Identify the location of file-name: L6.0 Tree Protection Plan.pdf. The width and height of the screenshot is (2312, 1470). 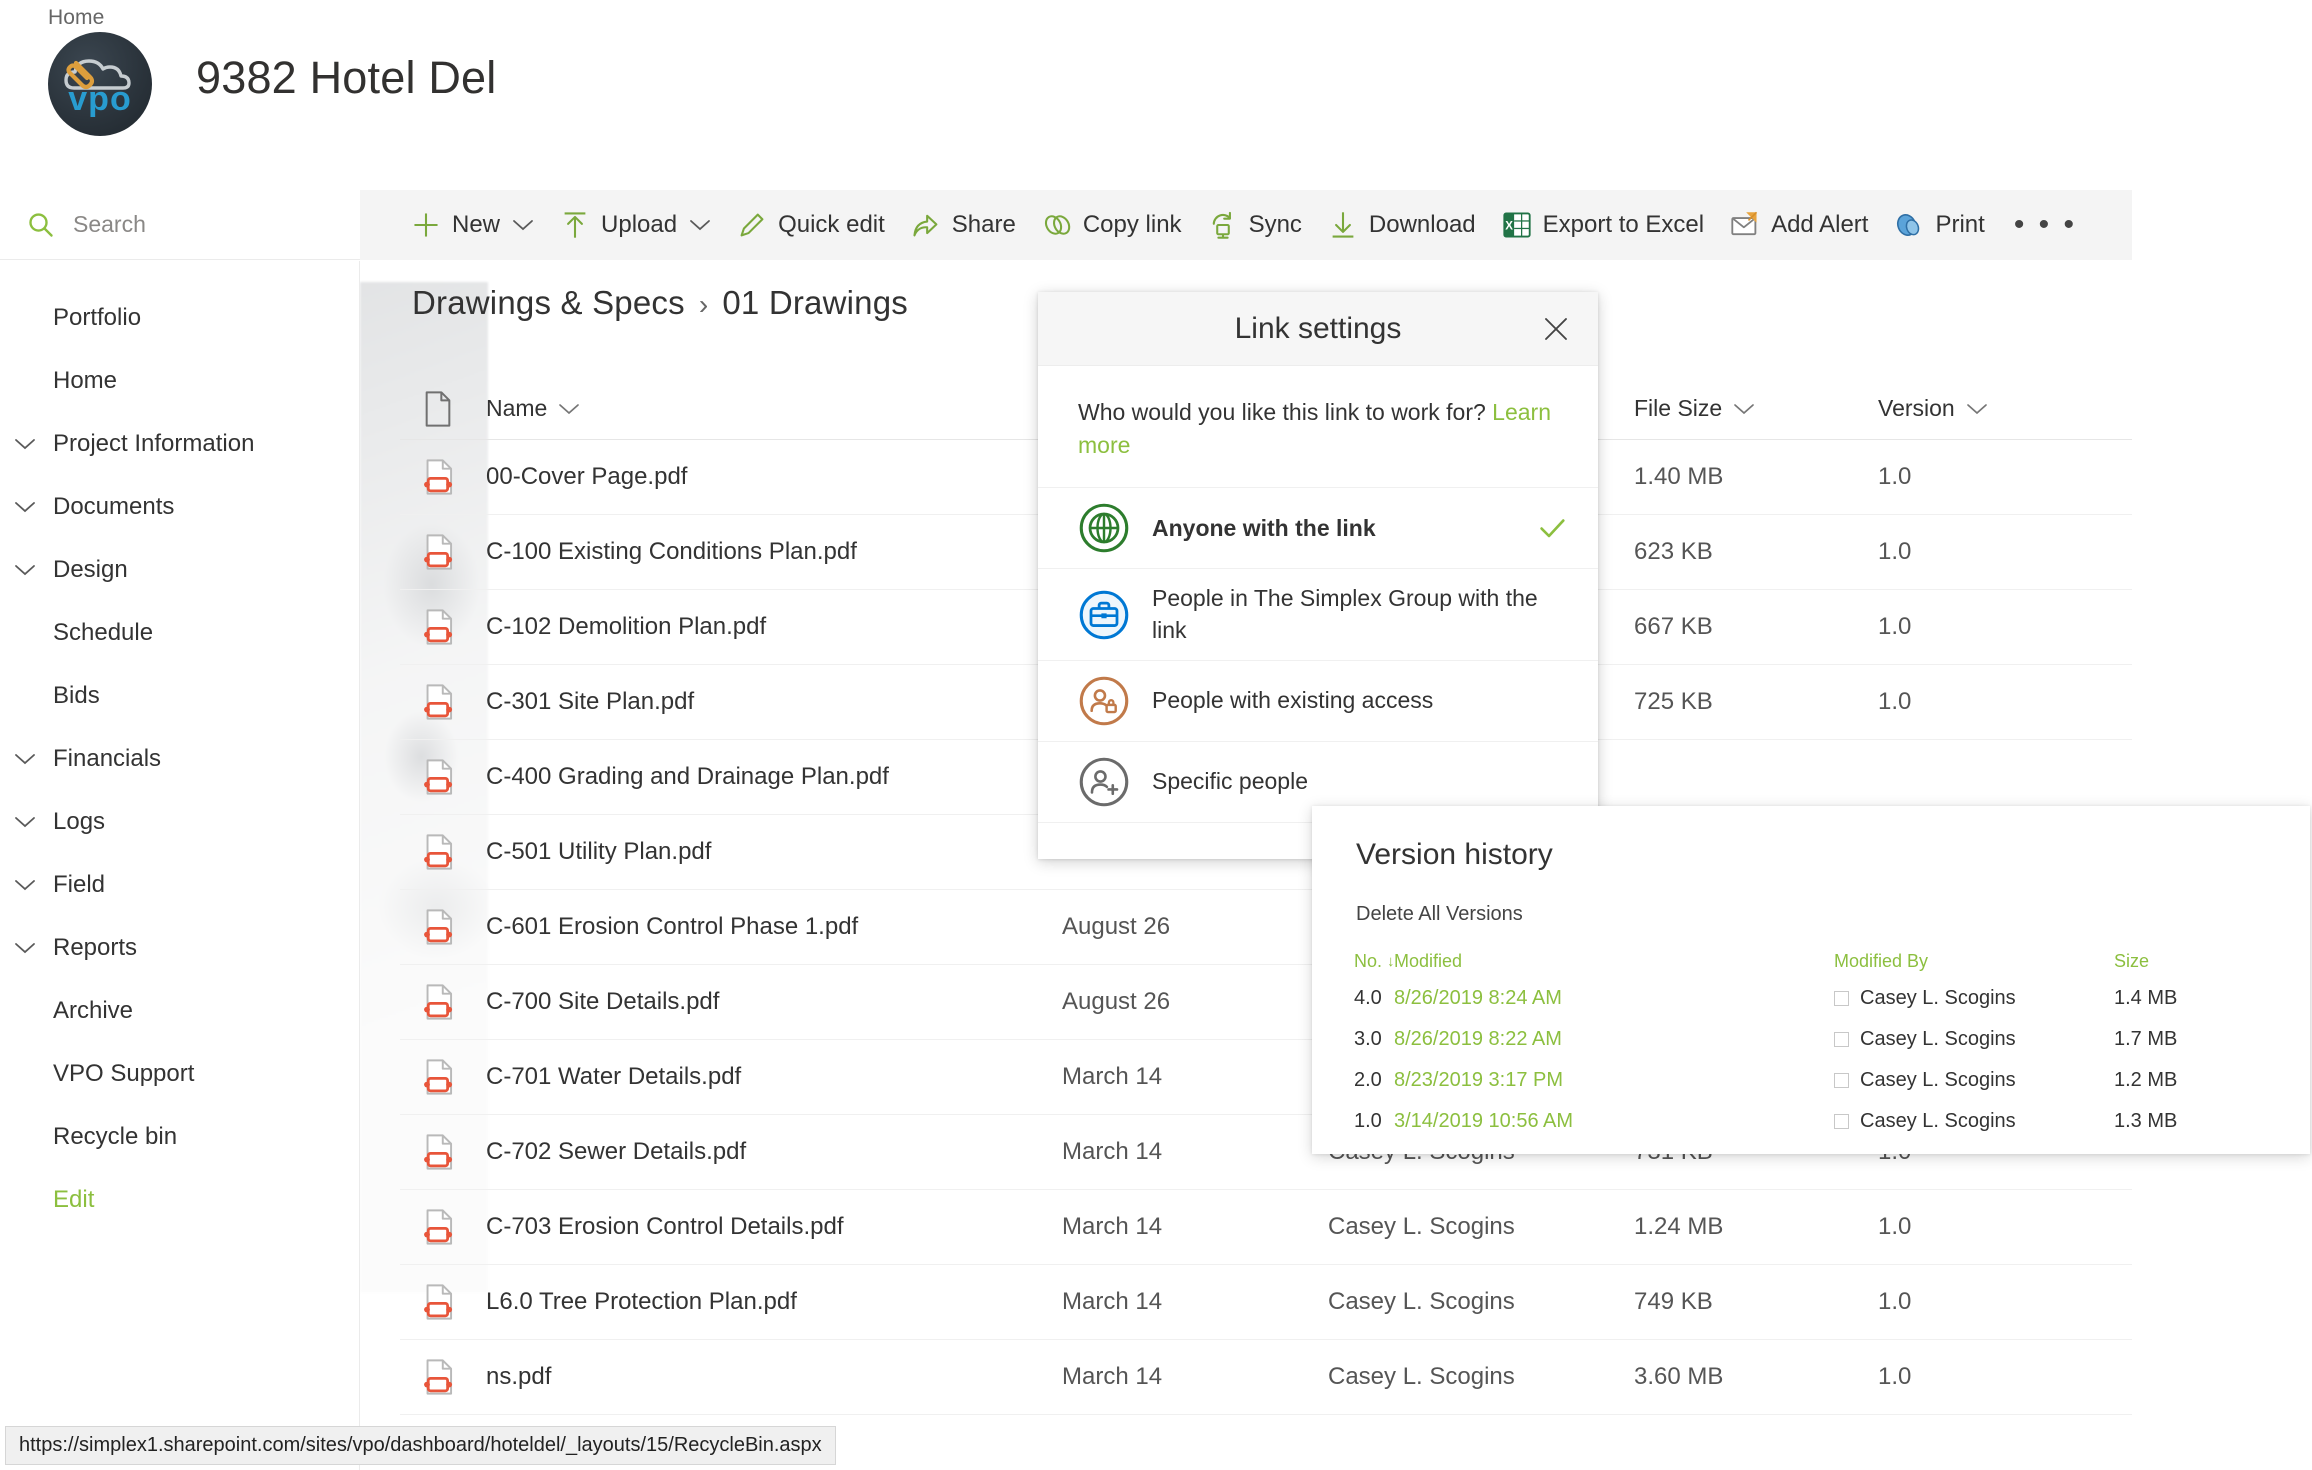
(774, 1302).